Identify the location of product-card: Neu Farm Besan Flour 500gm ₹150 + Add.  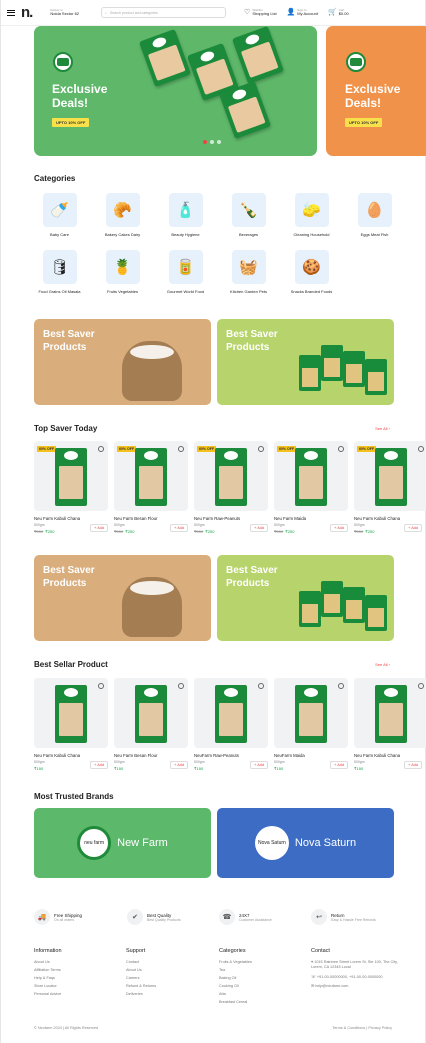
(151, 724).